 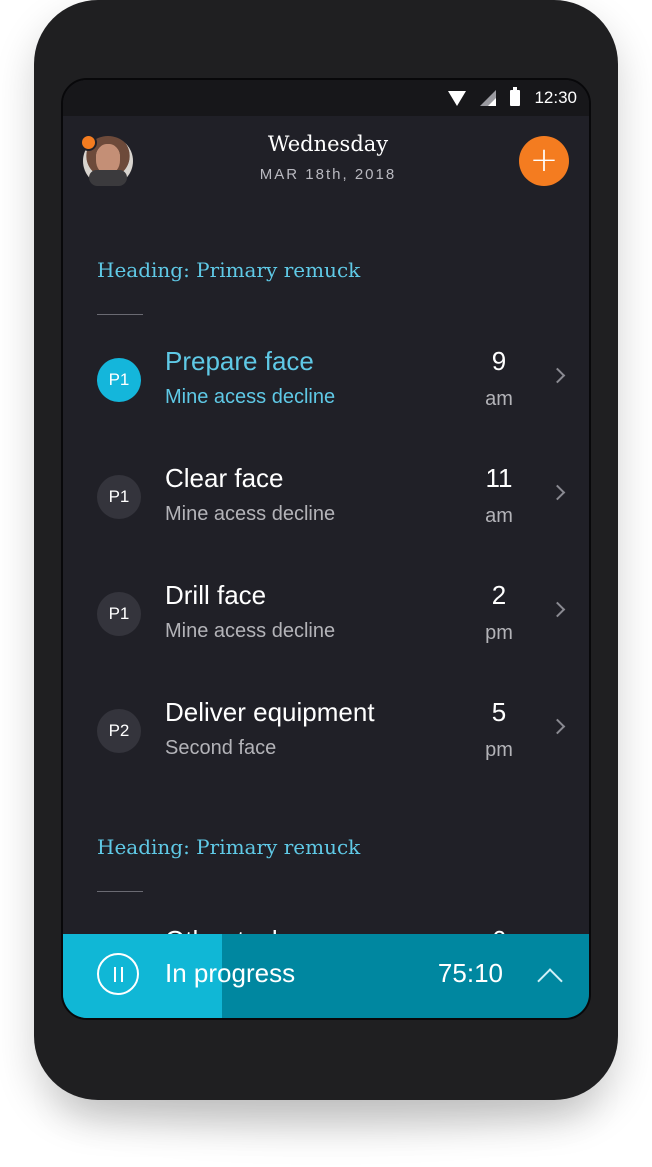 What do you see at coordinates (328, 174) in the screenshot?
I see `page-date: MAR 18th, 2018` at bounding box center [328, 174].